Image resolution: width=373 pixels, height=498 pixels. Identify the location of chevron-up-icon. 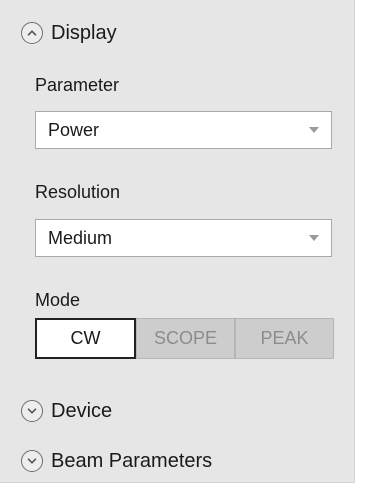
(32, 33).